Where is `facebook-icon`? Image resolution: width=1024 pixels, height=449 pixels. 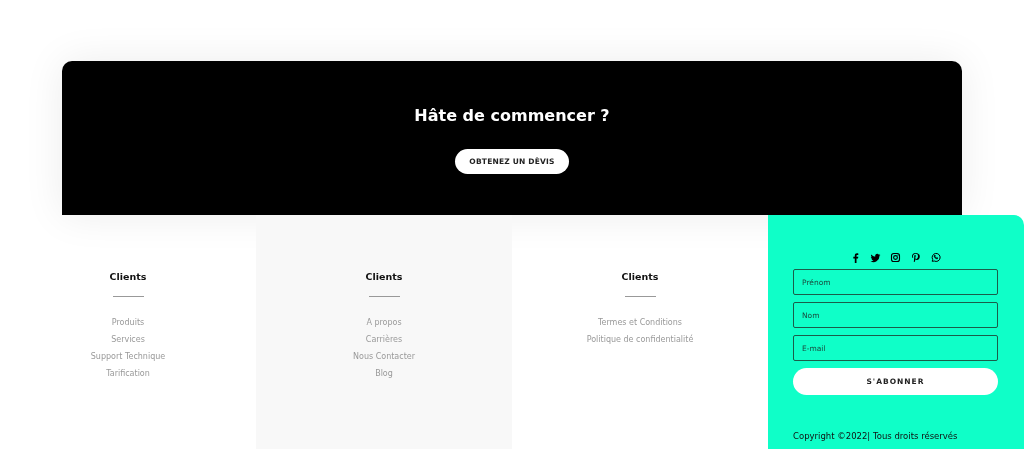
facebook-icon is located at coordinates (855, 257).